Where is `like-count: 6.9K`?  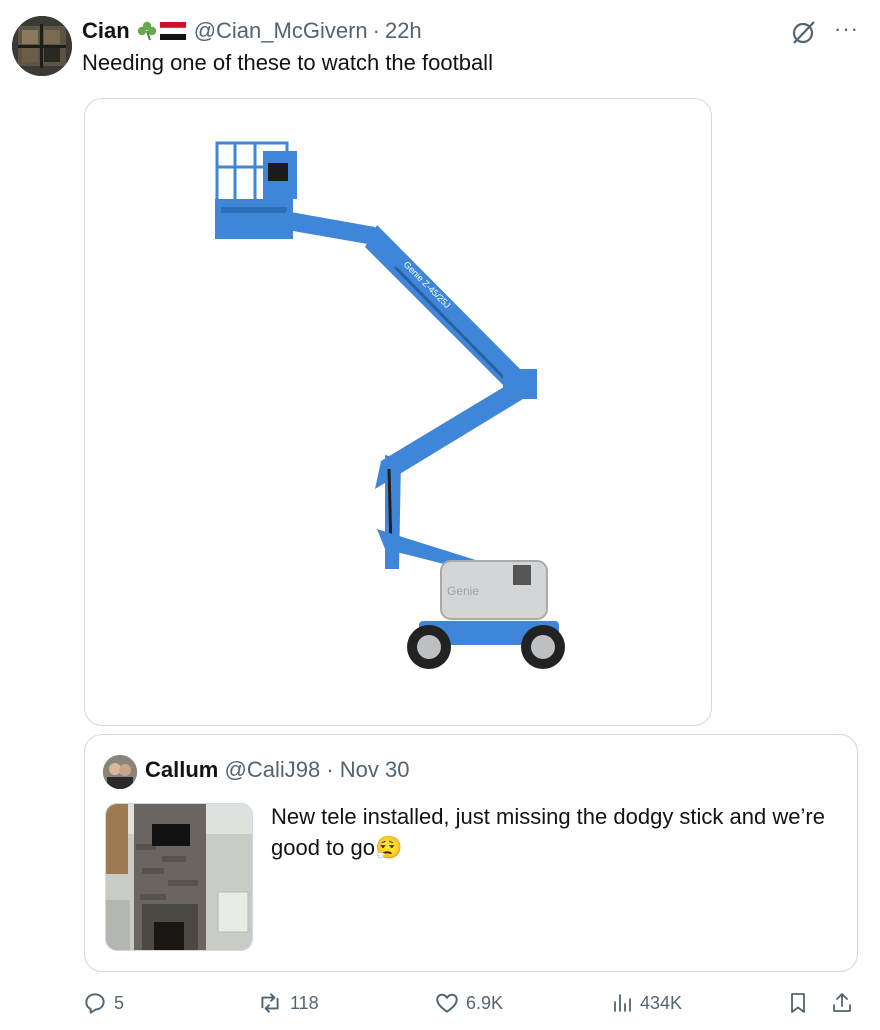
like-count: 6.9K is located at coordinates (485, 1002).